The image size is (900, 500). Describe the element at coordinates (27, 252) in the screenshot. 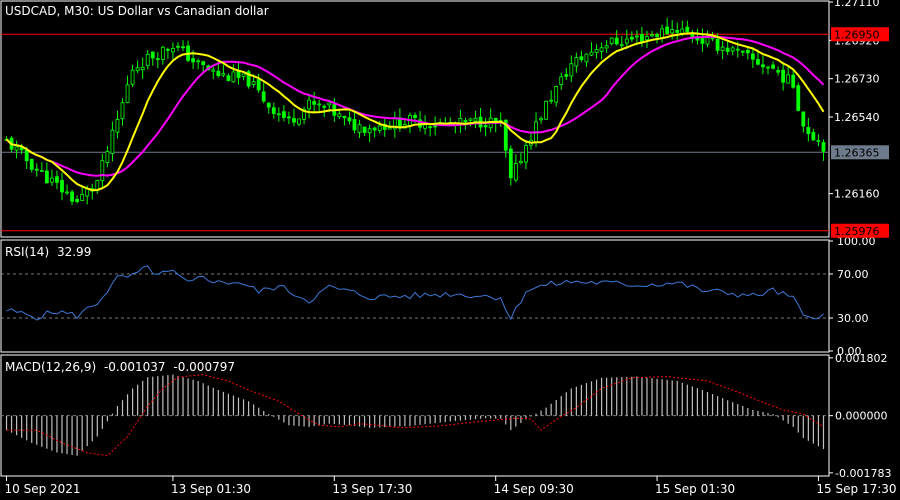

I see `rsi-indicator-name: RSI(14)` at that location.